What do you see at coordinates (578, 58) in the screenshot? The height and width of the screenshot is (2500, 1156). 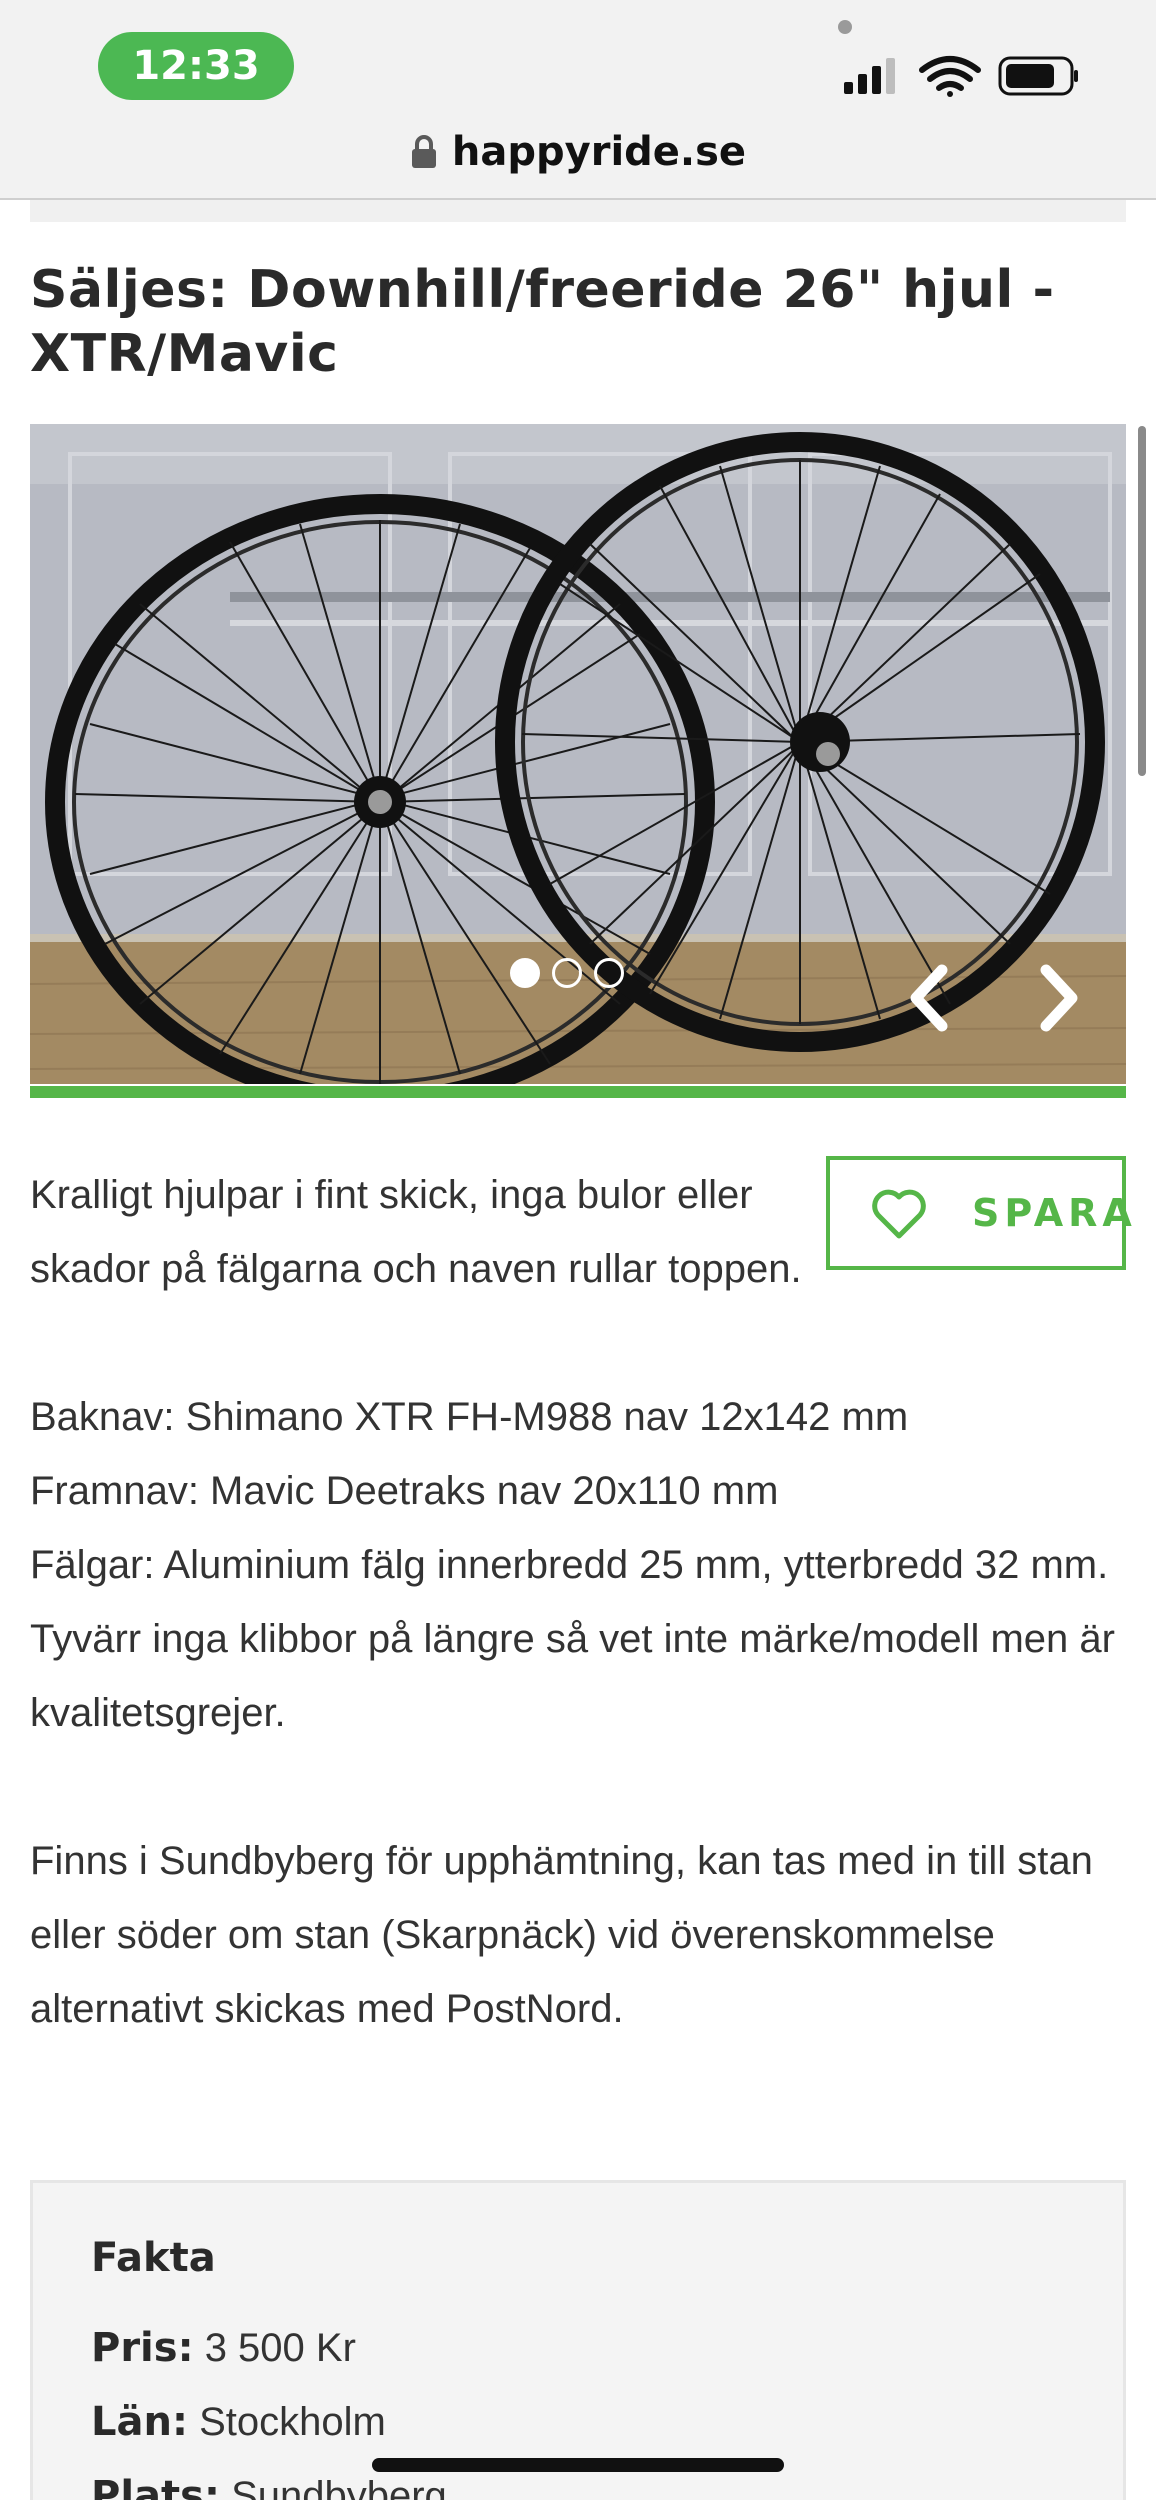 I see `status-bar: 12:33` at bounding box center [578, 58].